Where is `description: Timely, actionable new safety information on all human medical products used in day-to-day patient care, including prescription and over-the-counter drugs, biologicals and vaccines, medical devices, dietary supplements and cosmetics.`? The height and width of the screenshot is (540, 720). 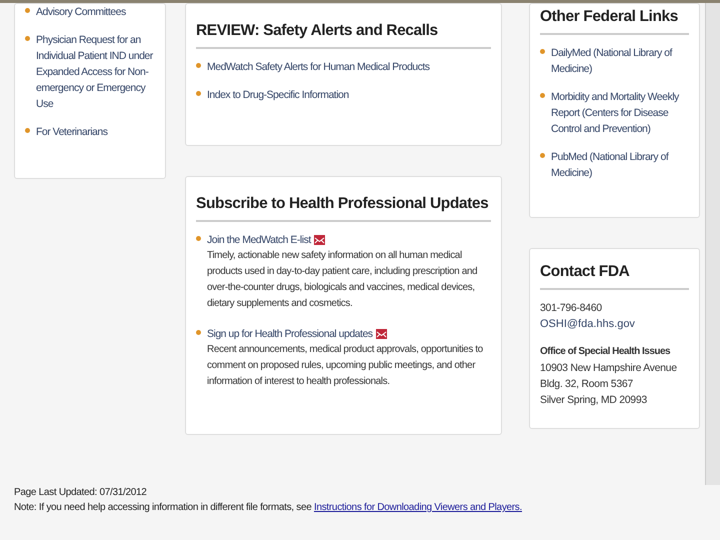
description: Timely, actionable new safety information on all human medical products used in day-to-day patient care, including prescription and over-the-counter drugs, biologicals and vaccines, medical devices, dietary supplements and cosmetics. is located at coordinates (342, 280).